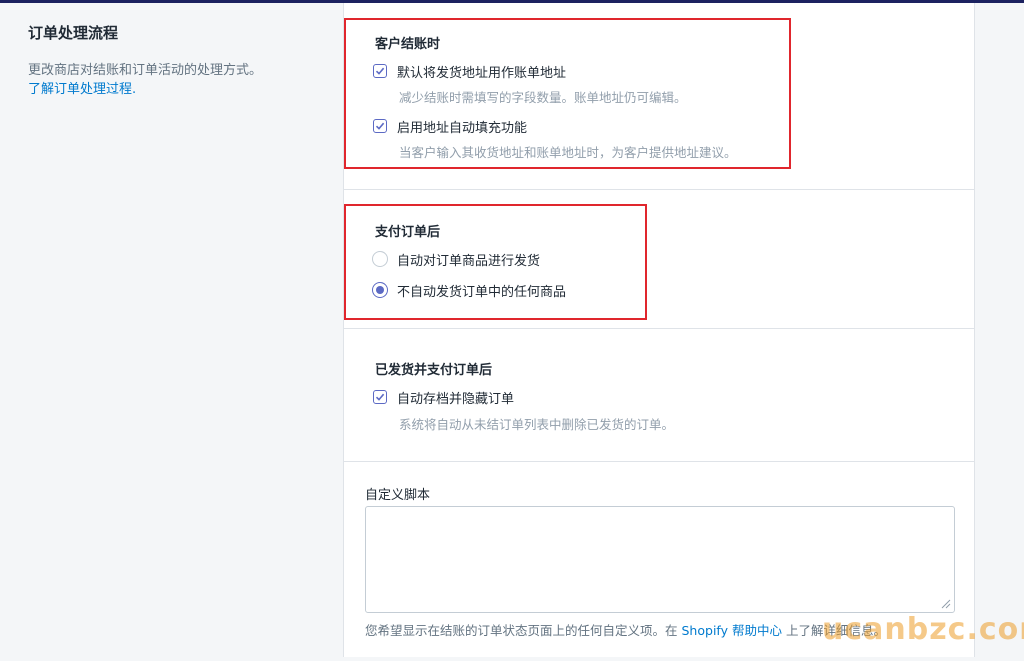 The image size is (1024, 661). What do you see at coordinates (481, 290) in the screenshot?
I see `no-auto-fulfill-label: 不自动发货订单中的任何商品` at bounding box center [481, 290].